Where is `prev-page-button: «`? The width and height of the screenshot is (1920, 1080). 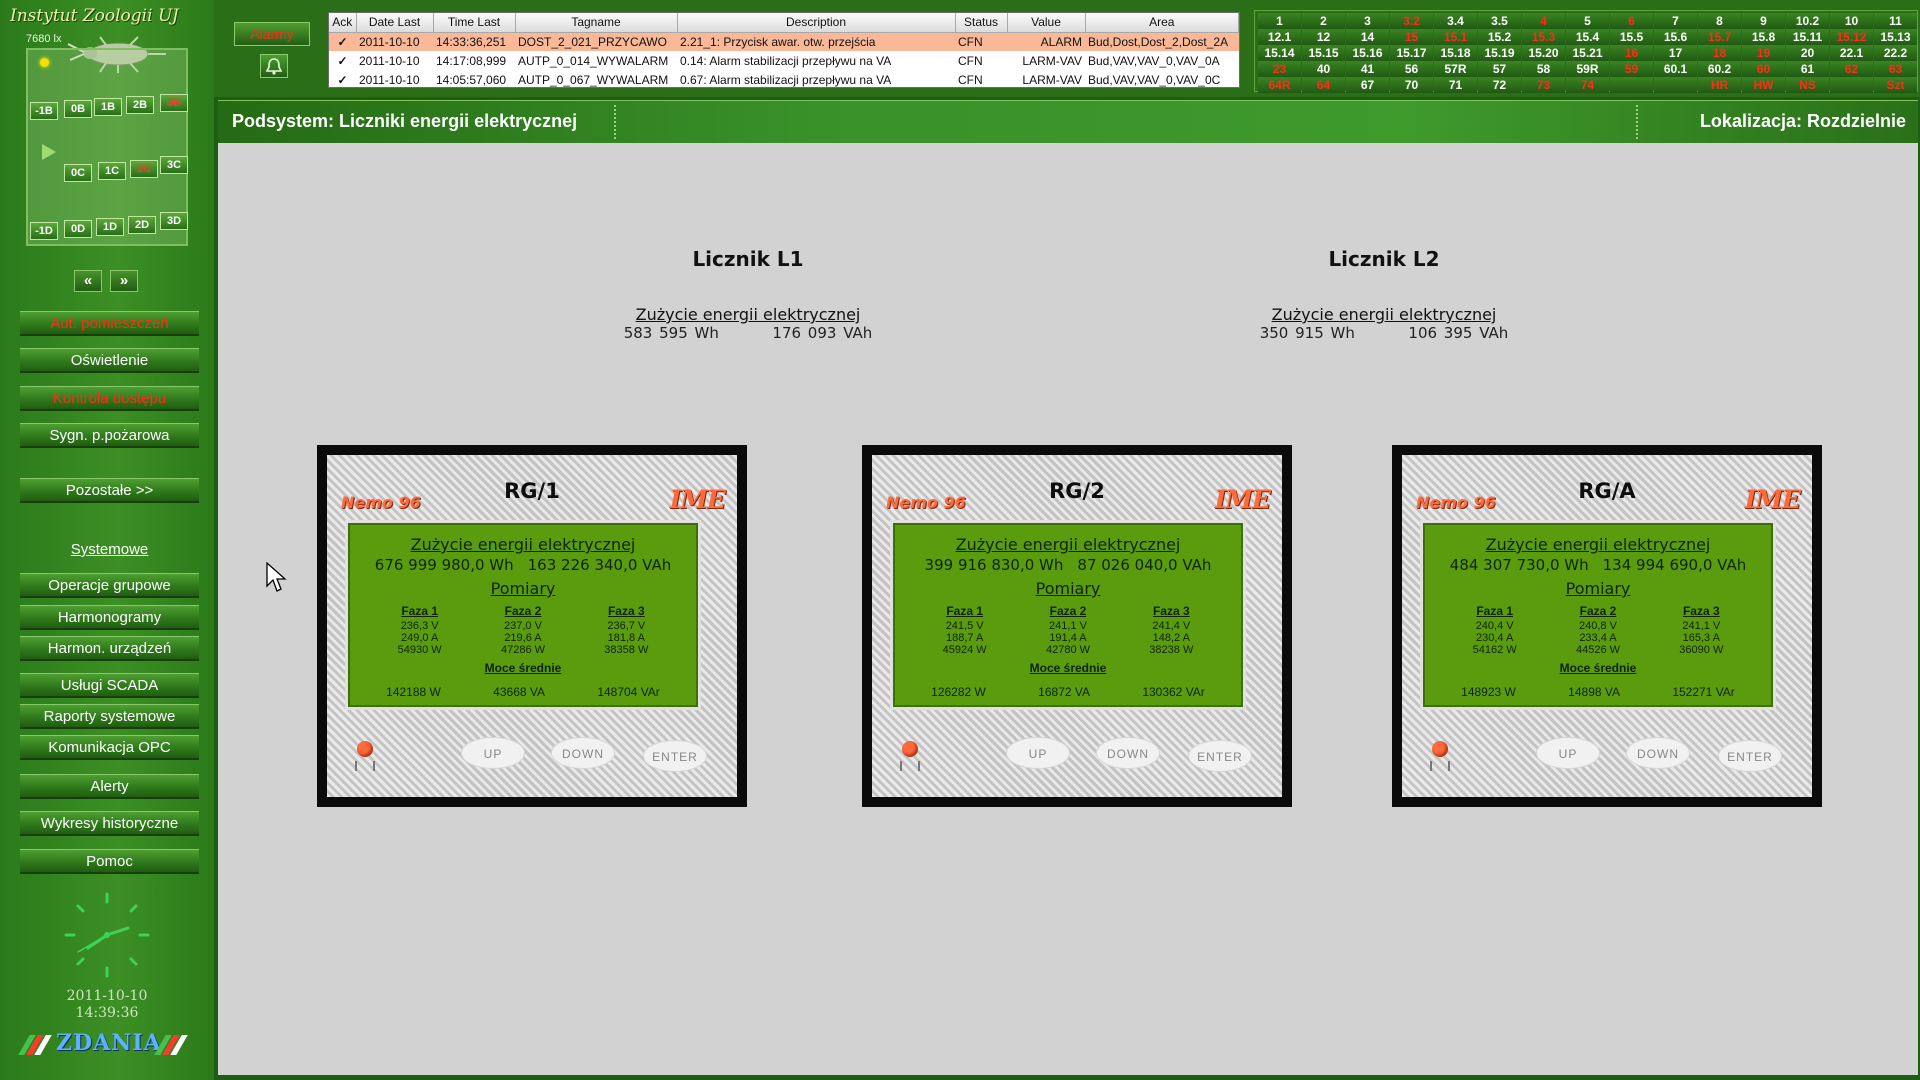 prev-page-button: « is located at coordinates (88, 281).